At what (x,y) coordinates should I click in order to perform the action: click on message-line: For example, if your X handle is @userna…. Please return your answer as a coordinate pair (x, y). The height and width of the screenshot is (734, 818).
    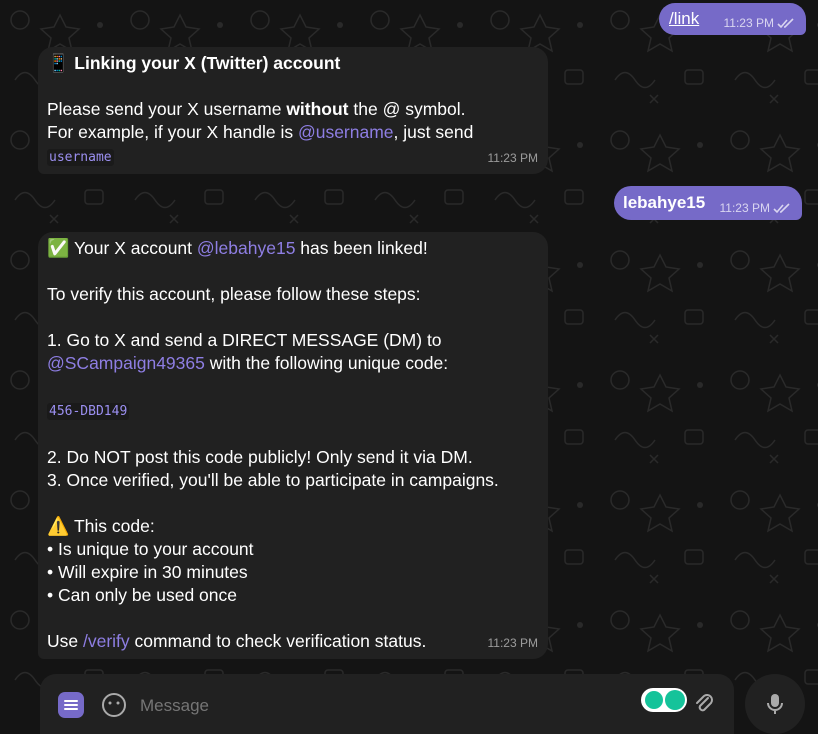
    Looking at the image, I should click on (292, 132).